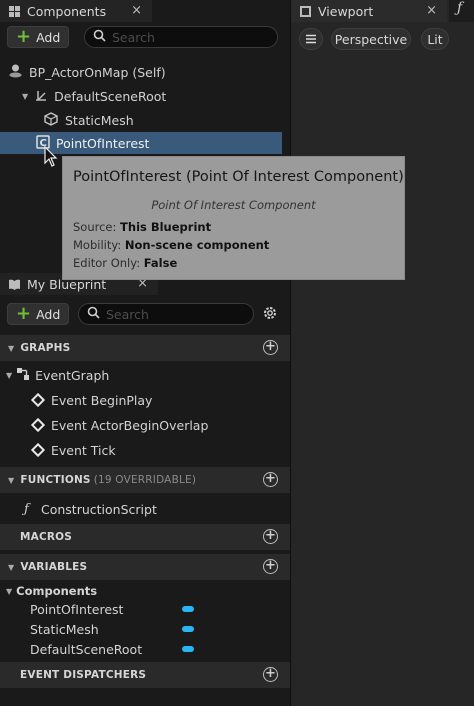 The image size is (474, 706). I want to click on tree-item-defaultsceneroot: ▼ DefaultSceneRoot, so click(141, 96).